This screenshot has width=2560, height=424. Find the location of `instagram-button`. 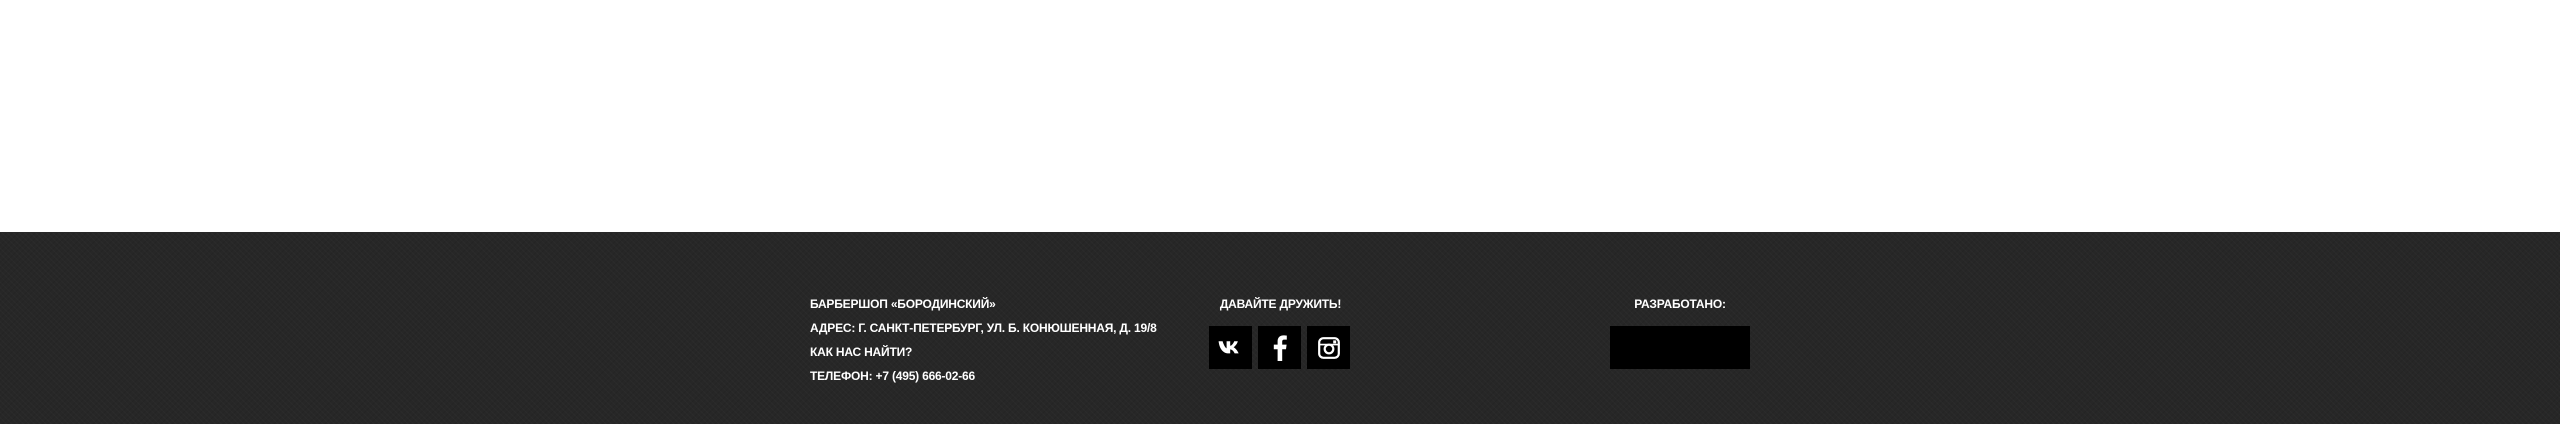

instagram-button is located at coordinates (1328, 347).